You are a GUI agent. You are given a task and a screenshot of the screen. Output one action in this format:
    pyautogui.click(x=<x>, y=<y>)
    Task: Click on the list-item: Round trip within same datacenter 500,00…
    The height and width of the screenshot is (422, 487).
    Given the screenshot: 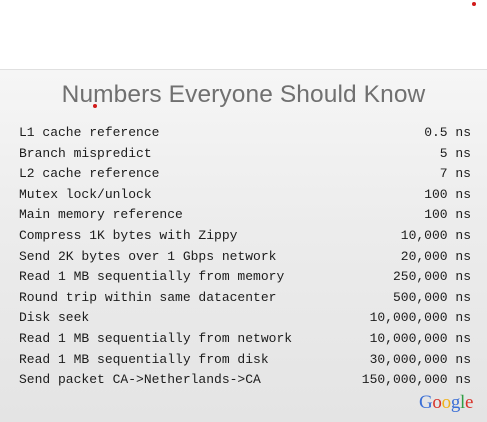 What is the action you would take?
    pyautogui.click(x=245, y=298)
    